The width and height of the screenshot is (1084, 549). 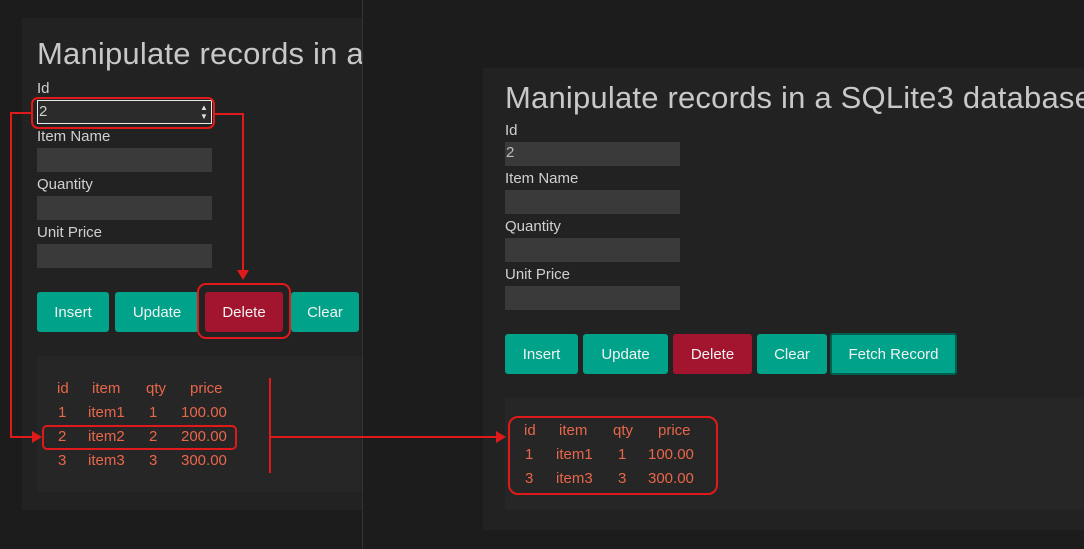 I want to click on table-header-qty: qty, so click(x=156, y=388).